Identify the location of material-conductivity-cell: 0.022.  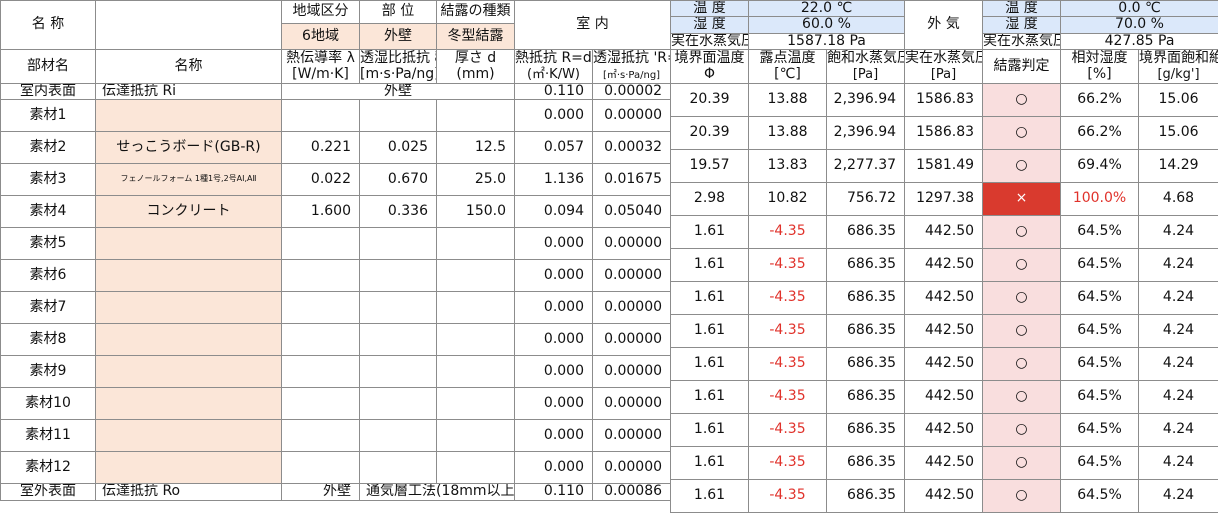
(321, 180).